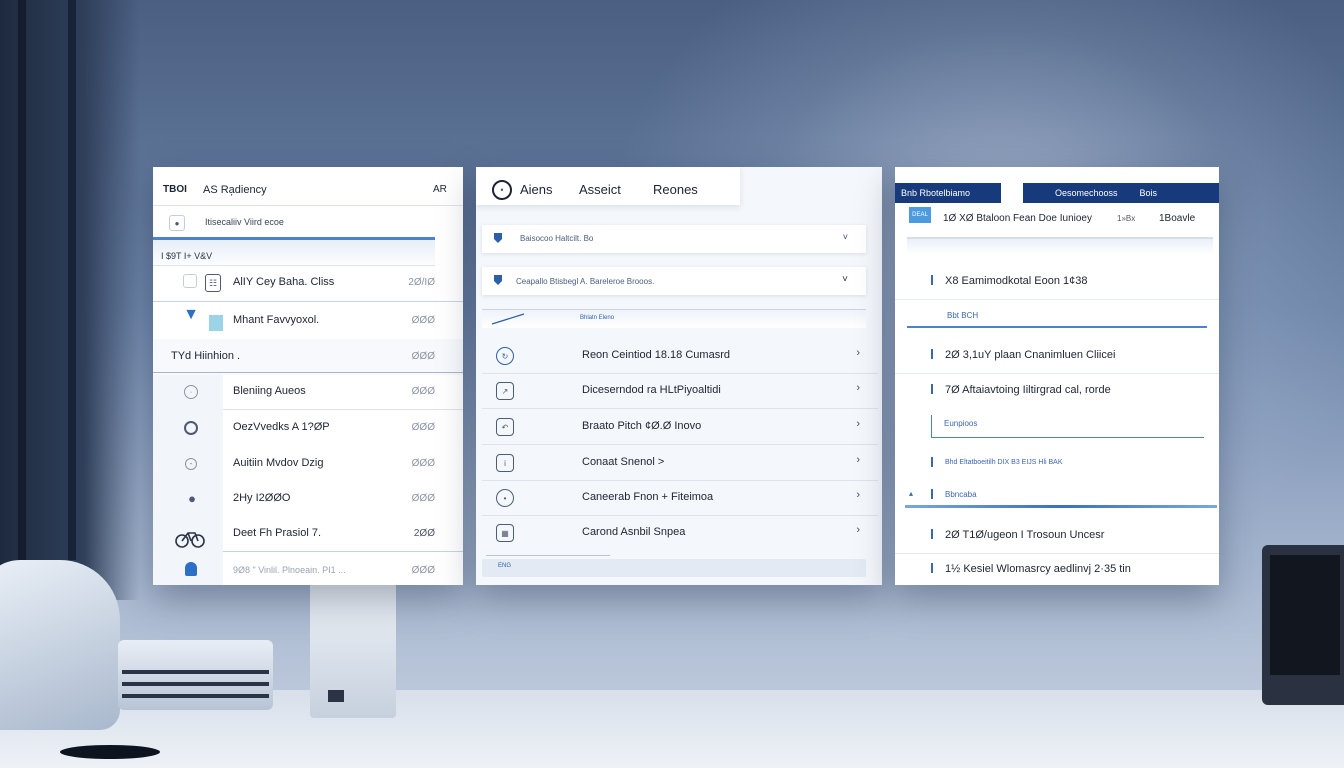  I want to click on list-item-label: X8 Eamimodkotal Eoon 1¢38, so click(1016, 281).